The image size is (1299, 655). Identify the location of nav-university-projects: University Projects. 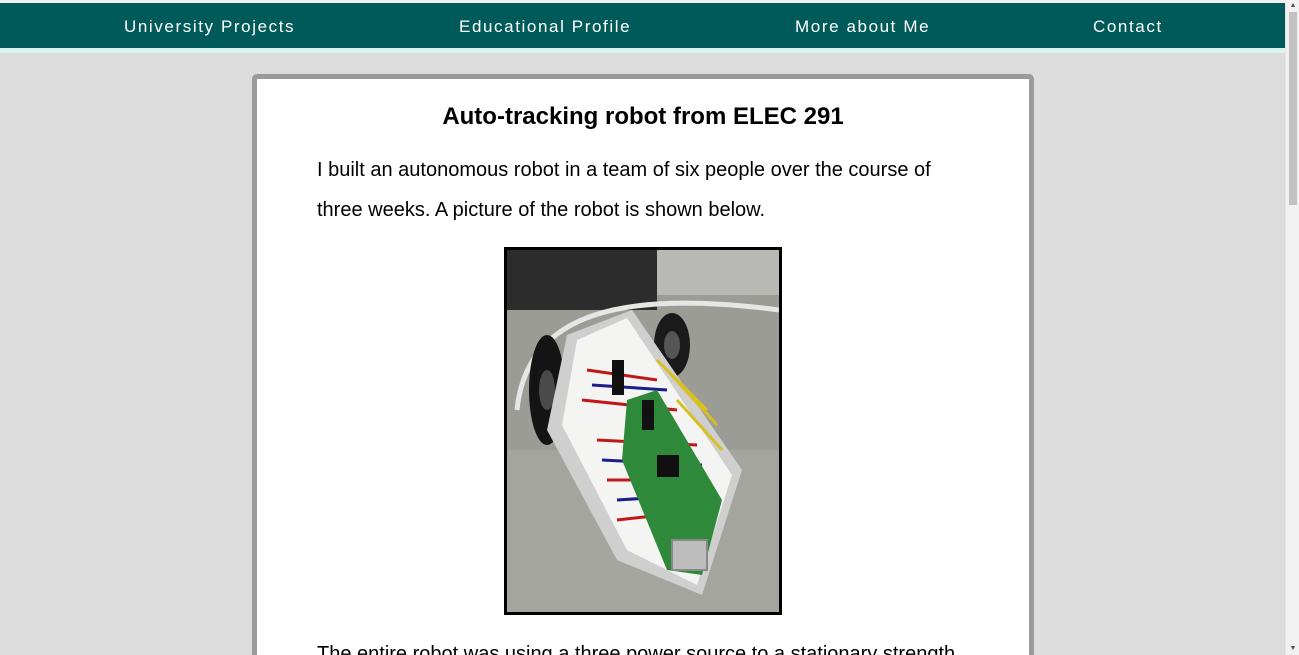
(209, 27).